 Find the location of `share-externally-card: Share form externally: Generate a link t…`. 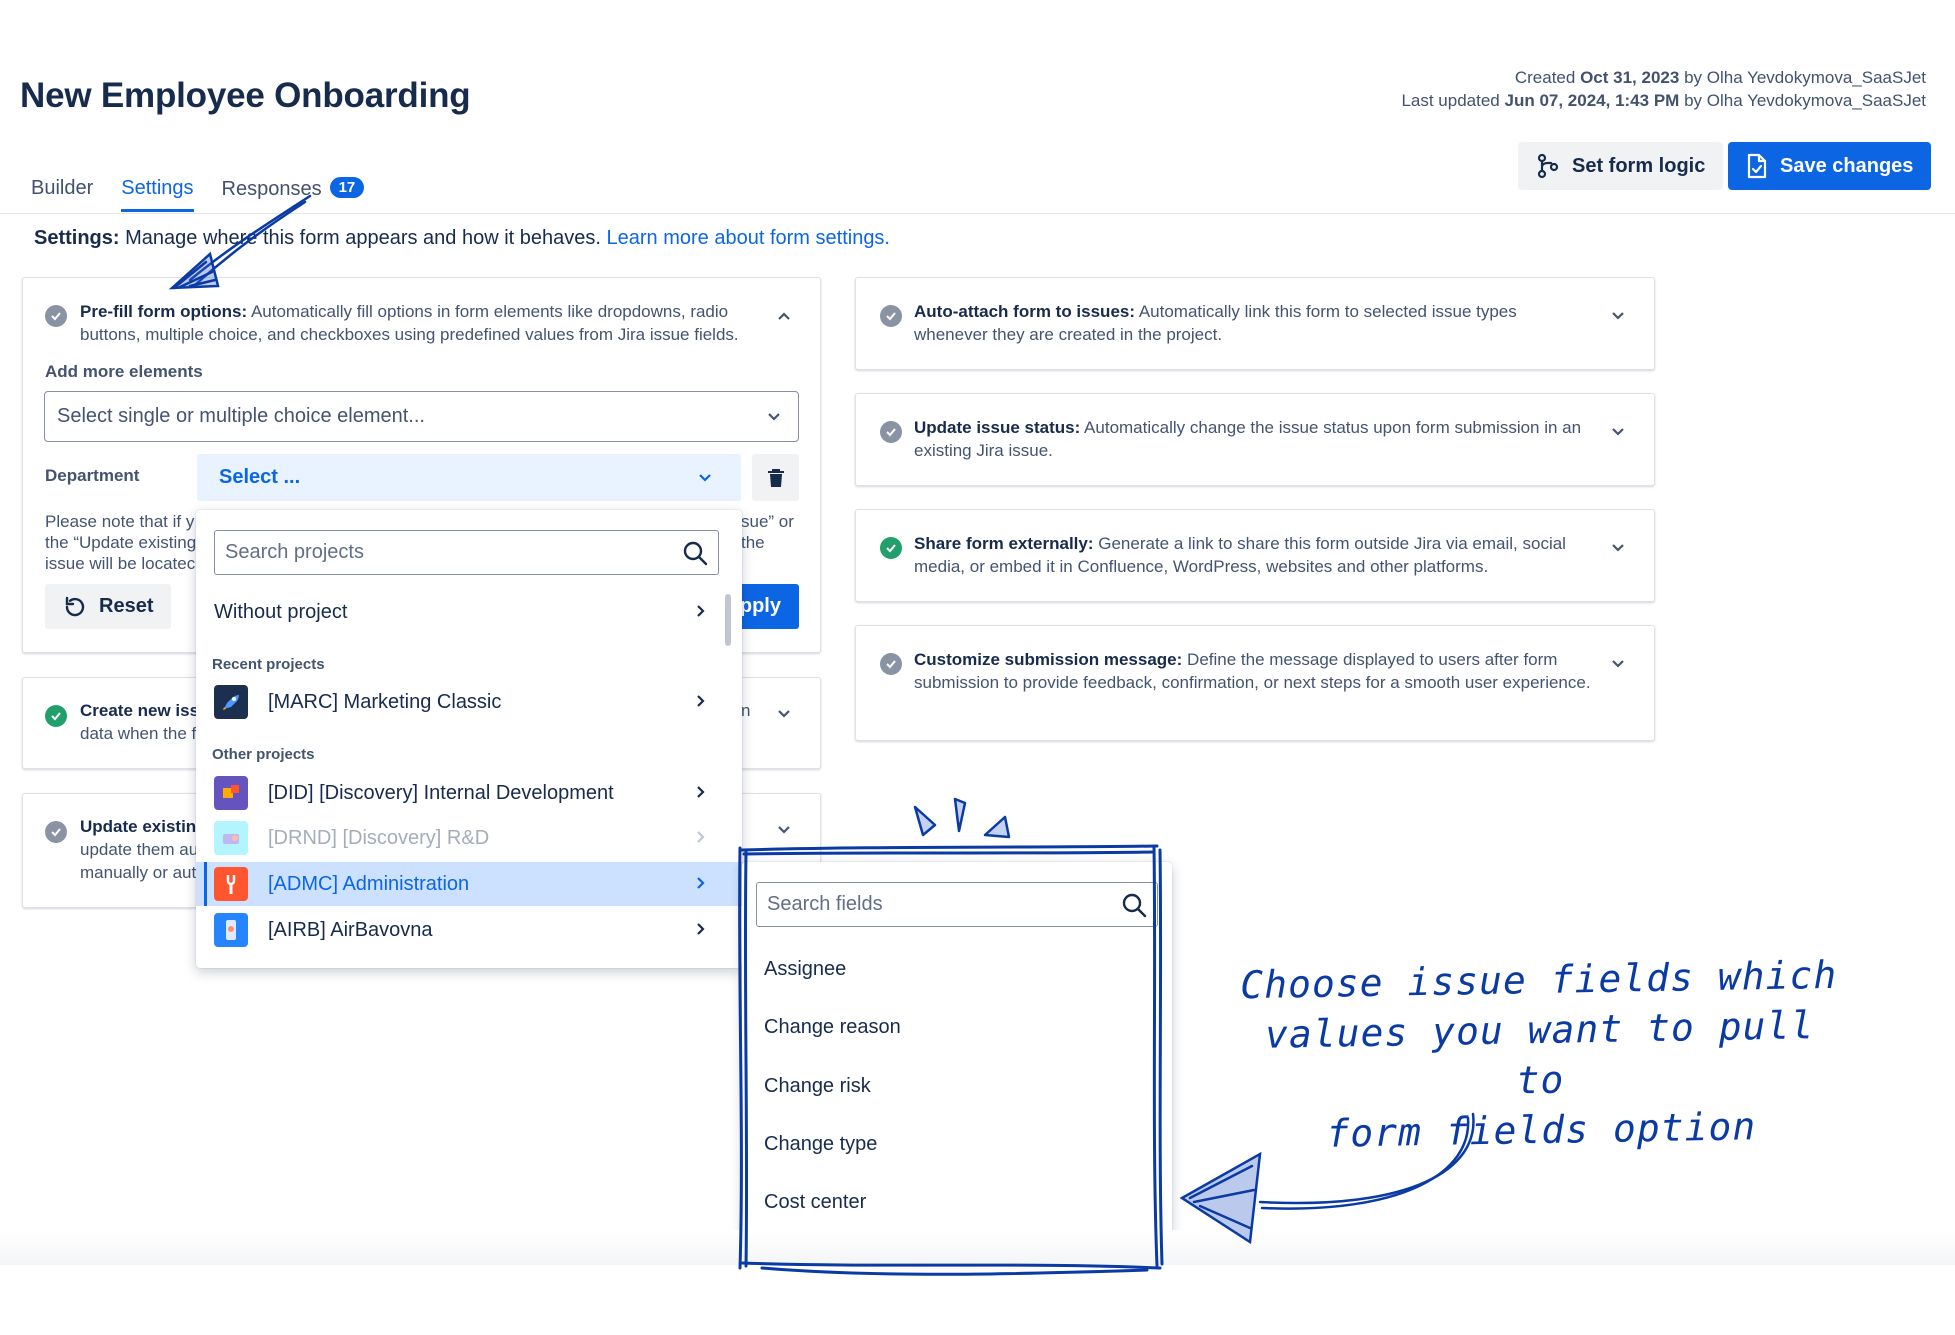

share-externally-card: Share form externally: Generate a link t… is located at coordinates (1255, 555).